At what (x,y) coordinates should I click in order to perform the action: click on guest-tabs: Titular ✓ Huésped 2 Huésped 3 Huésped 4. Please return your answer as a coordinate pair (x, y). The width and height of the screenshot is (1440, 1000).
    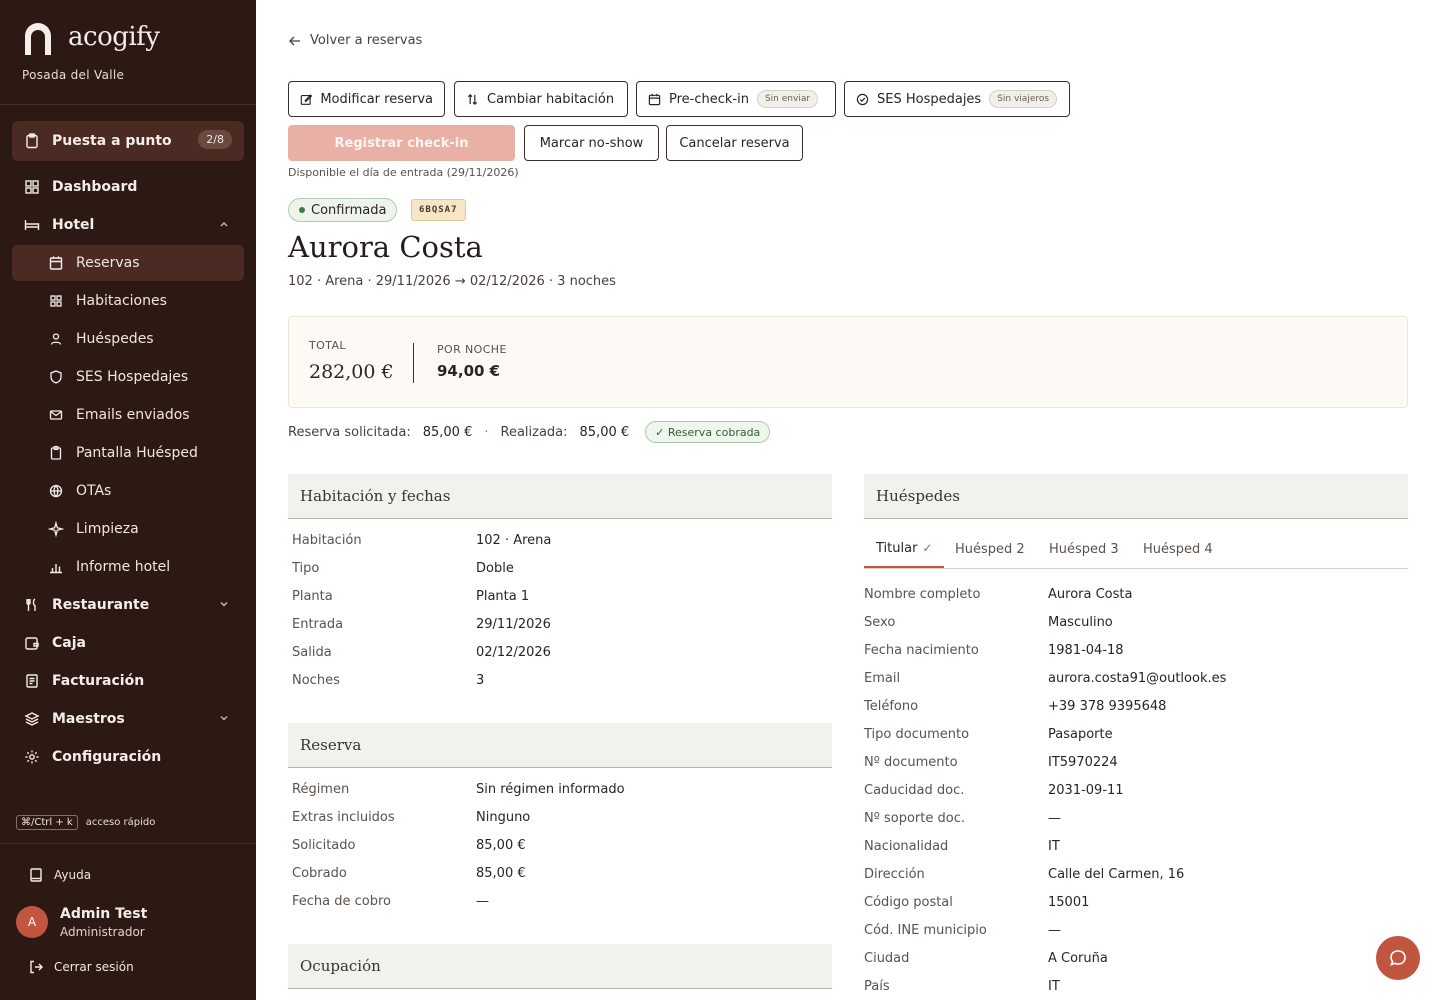
    Looking at the image, I should click on (1136, 549).